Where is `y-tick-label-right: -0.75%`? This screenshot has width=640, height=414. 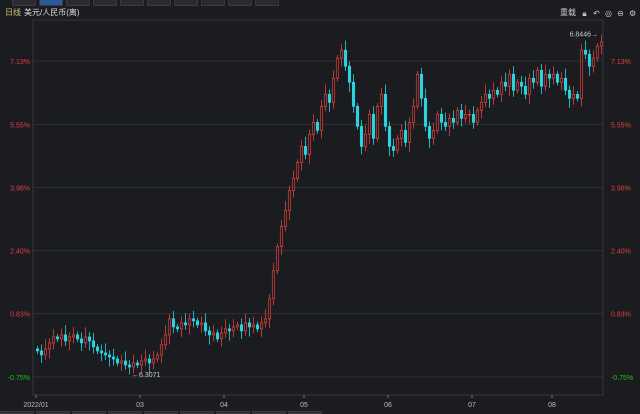
y-tick-label-right: -0.75% is located at coordinates (622, 378).